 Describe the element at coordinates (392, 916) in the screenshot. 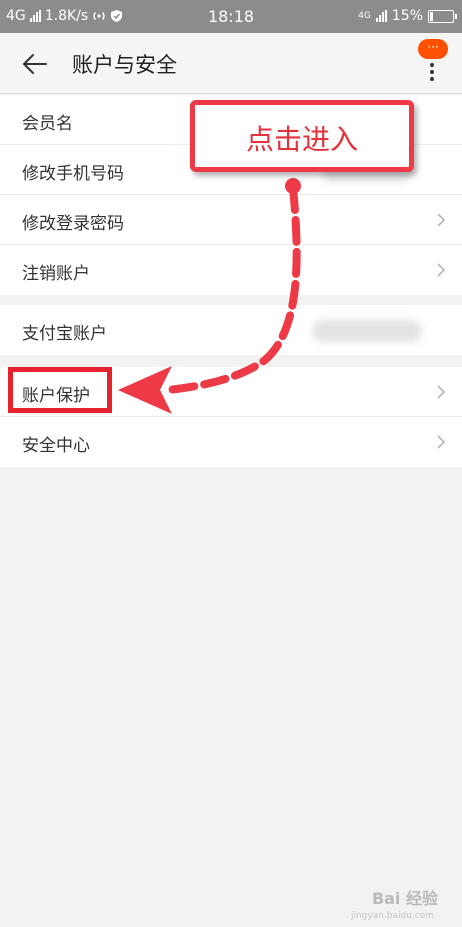

I see `baidu-watermark-url: jingyan.baidu.com` at that location.